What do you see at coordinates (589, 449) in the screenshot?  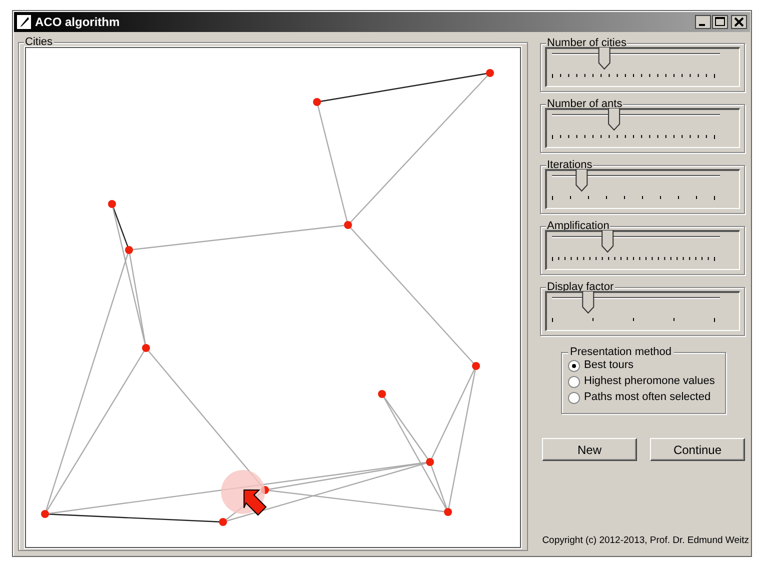 I see `action-button: New` at bounding box center [589, 449].